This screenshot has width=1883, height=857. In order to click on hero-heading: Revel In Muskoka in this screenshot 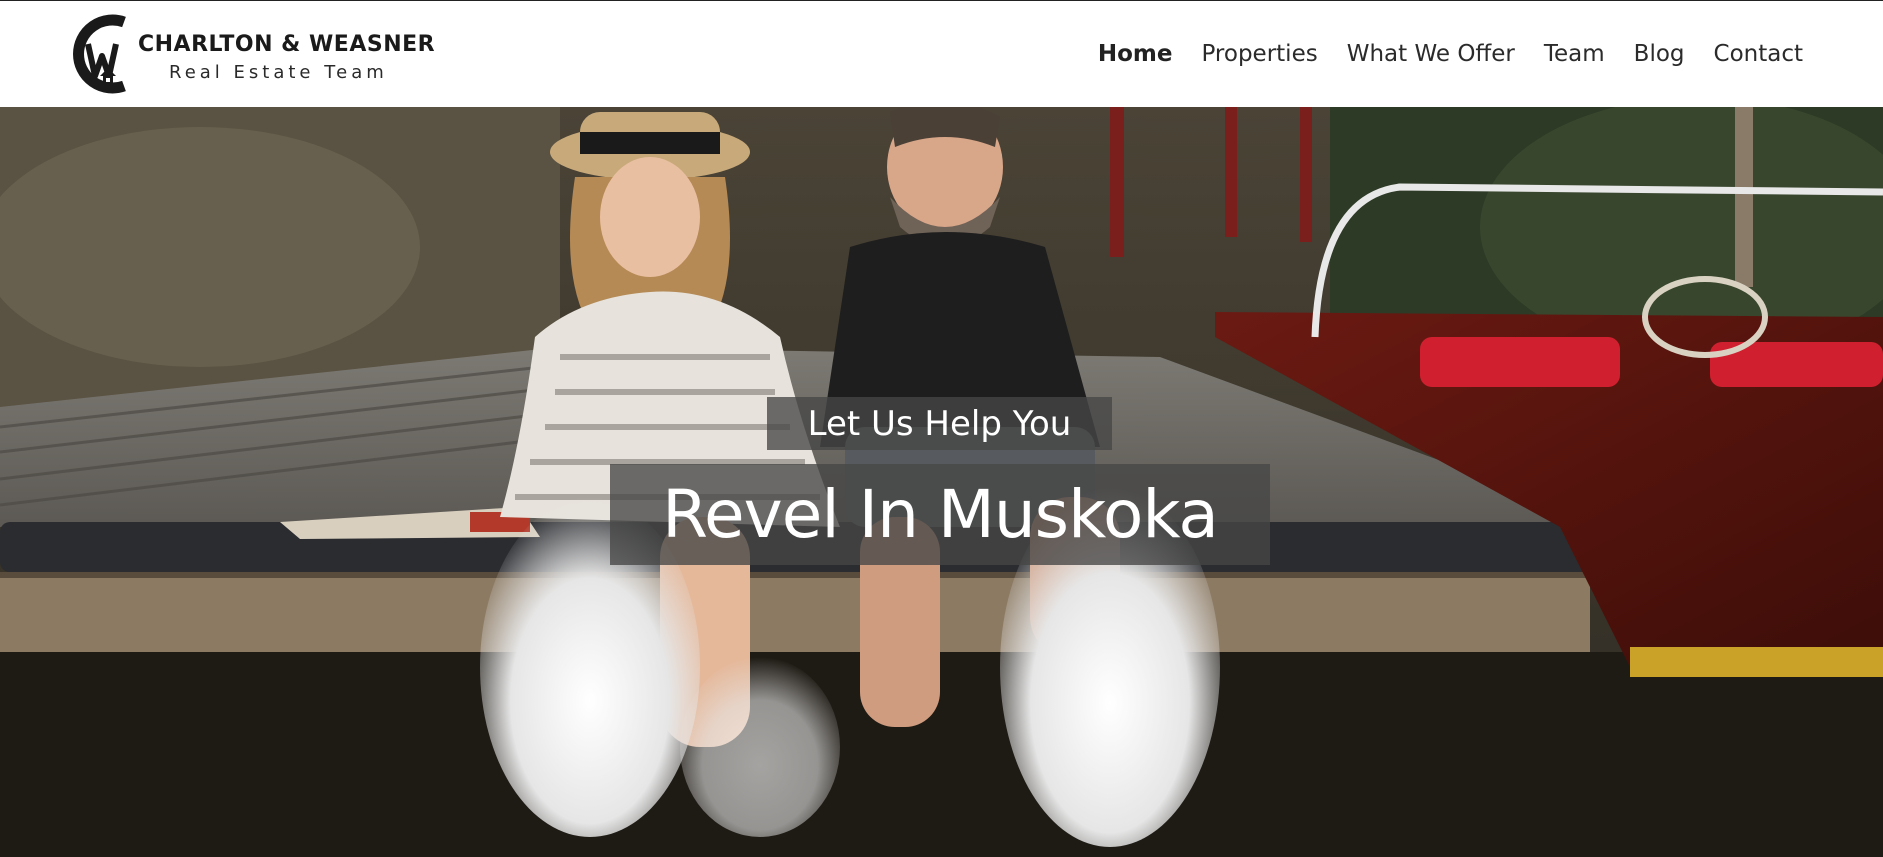, I will do `click(940, 514)`.